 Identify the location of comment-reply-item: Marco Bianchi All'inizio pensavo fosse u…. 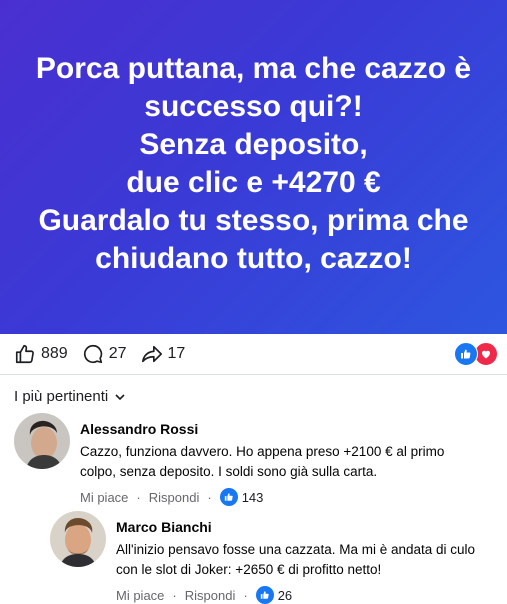
(270, 557).